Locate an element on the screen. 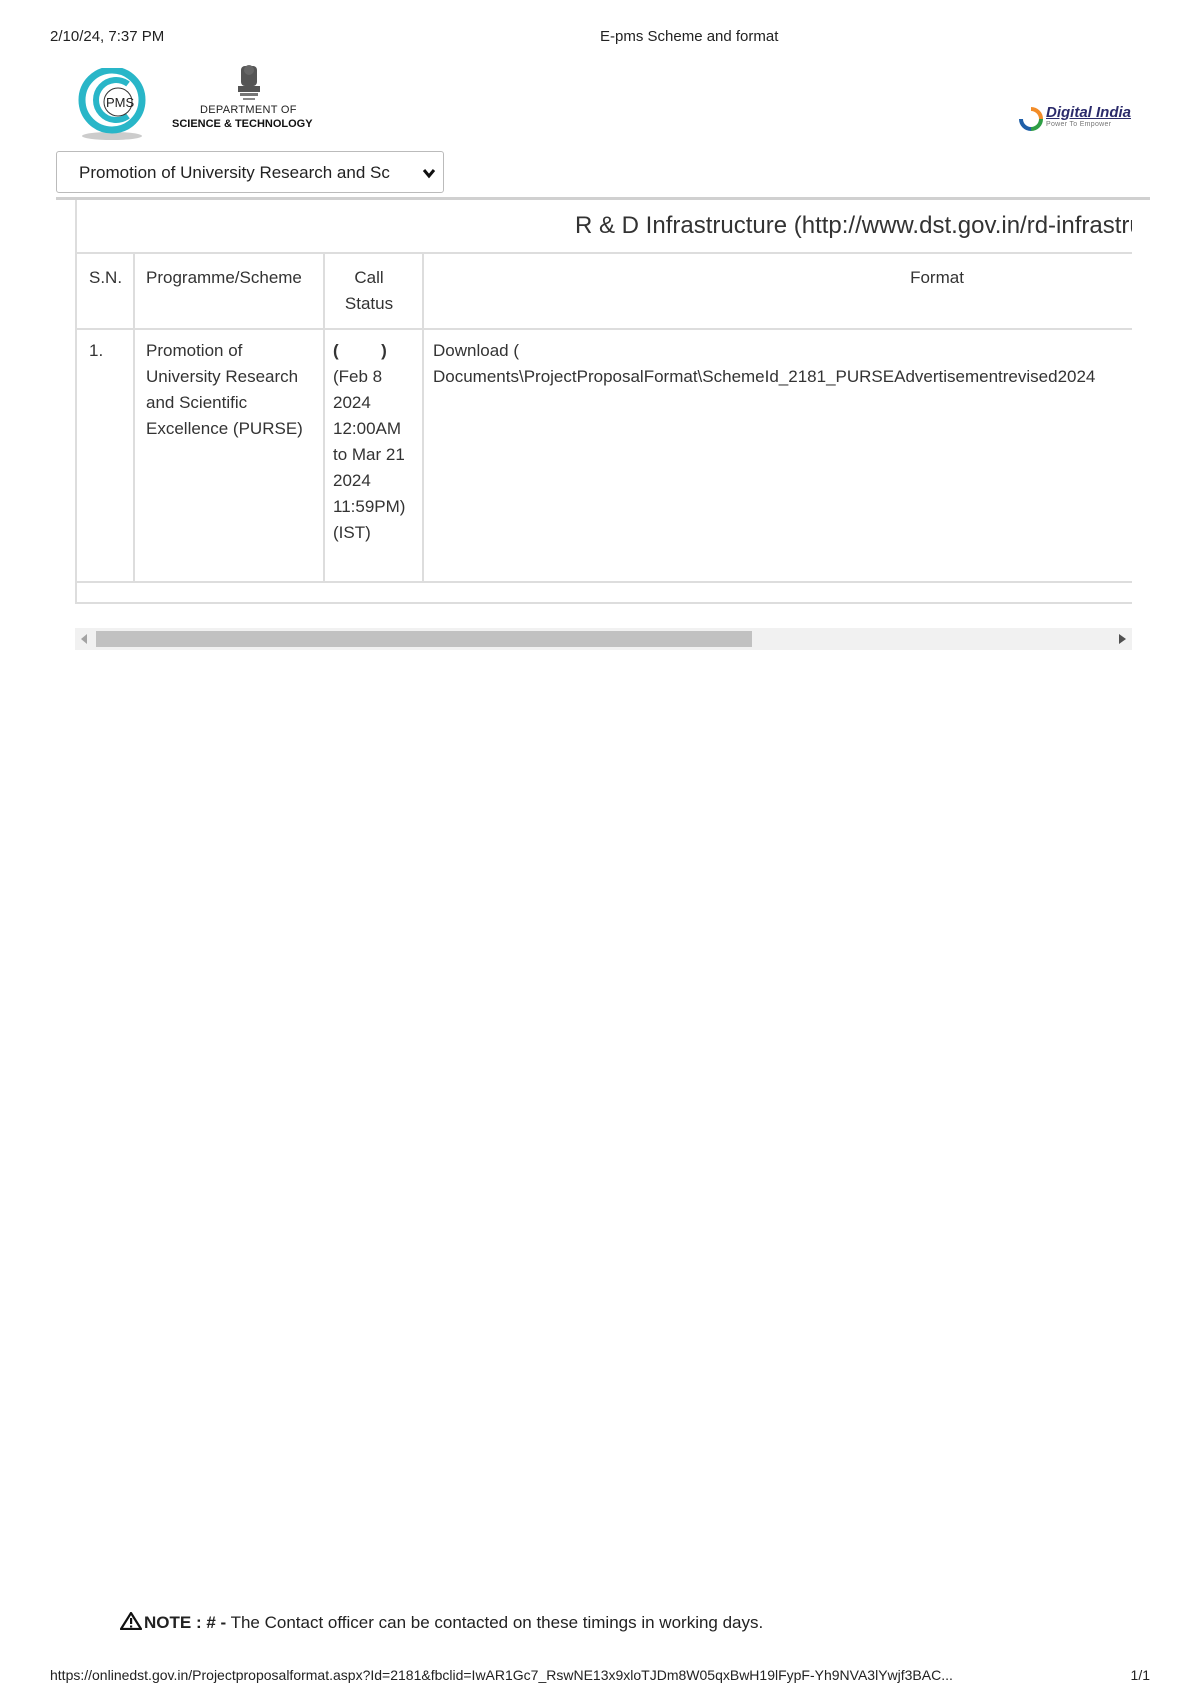  horizontal-scrollbar is located at coordinates (603, 639).